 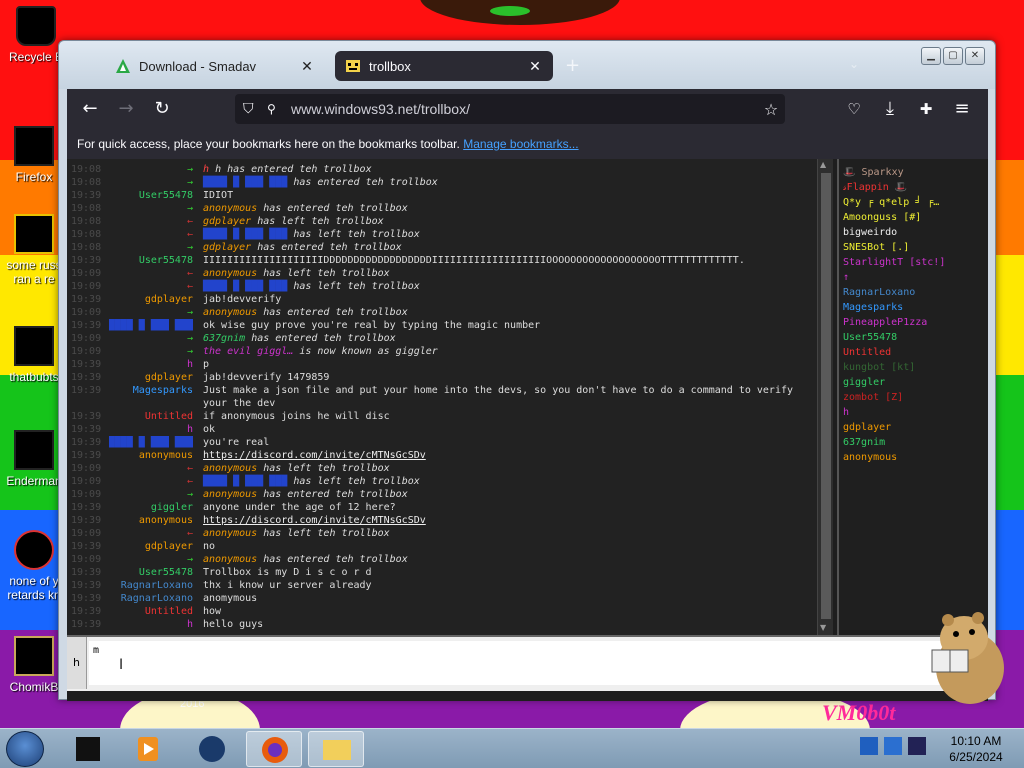 What do you see at coordinates (172, 507) in the screenshot?
I see `message-nick: giggler` at bounding box center [172, 507].